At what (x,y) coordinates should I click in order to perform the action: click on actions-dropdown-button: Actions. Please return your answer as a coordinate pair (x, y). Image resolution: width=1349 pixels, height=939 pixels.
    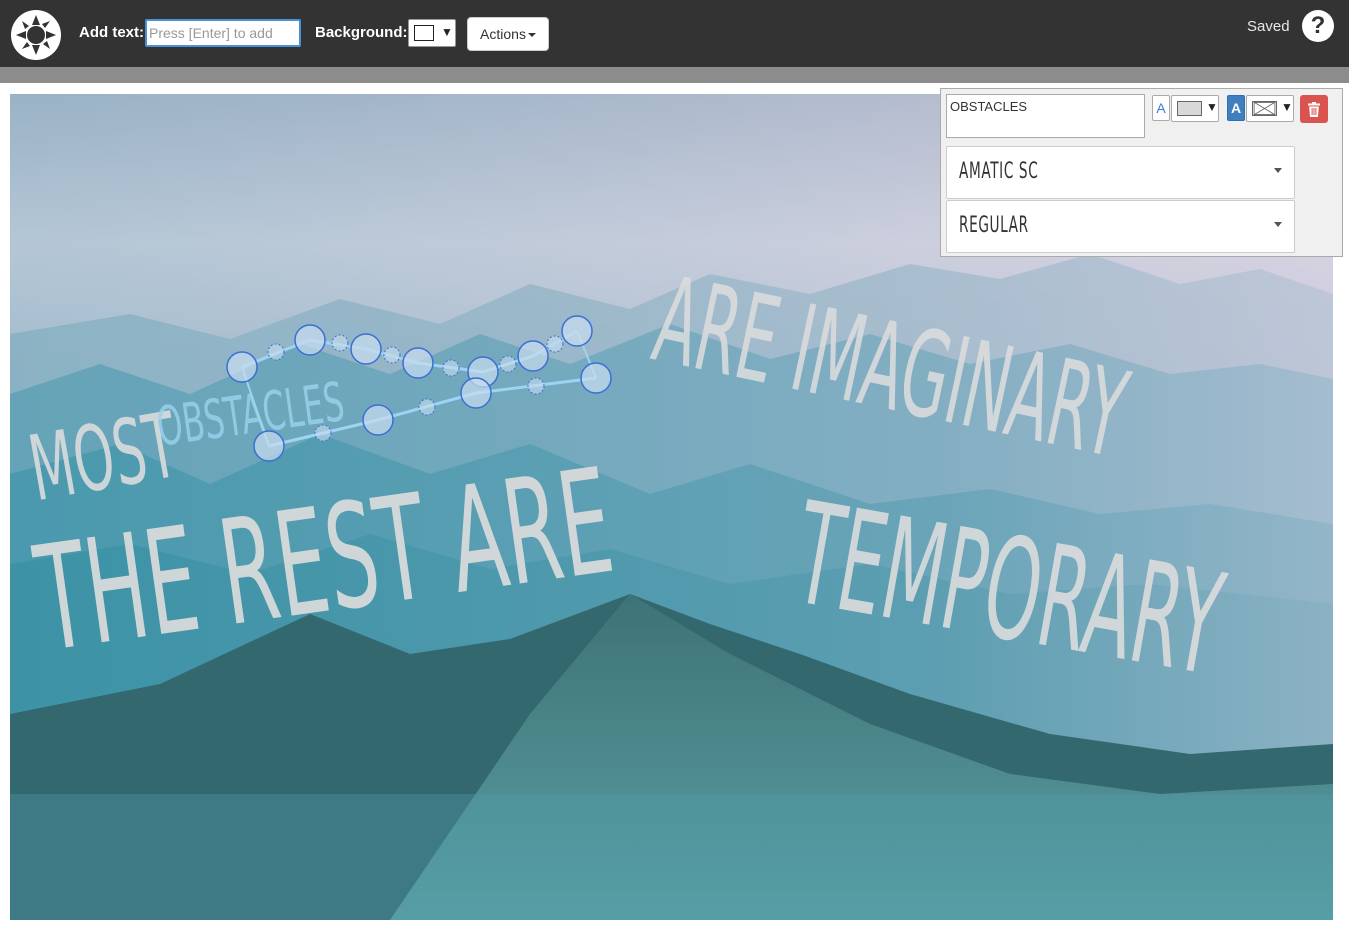
    Looking at the image, I should click on (508, 34).